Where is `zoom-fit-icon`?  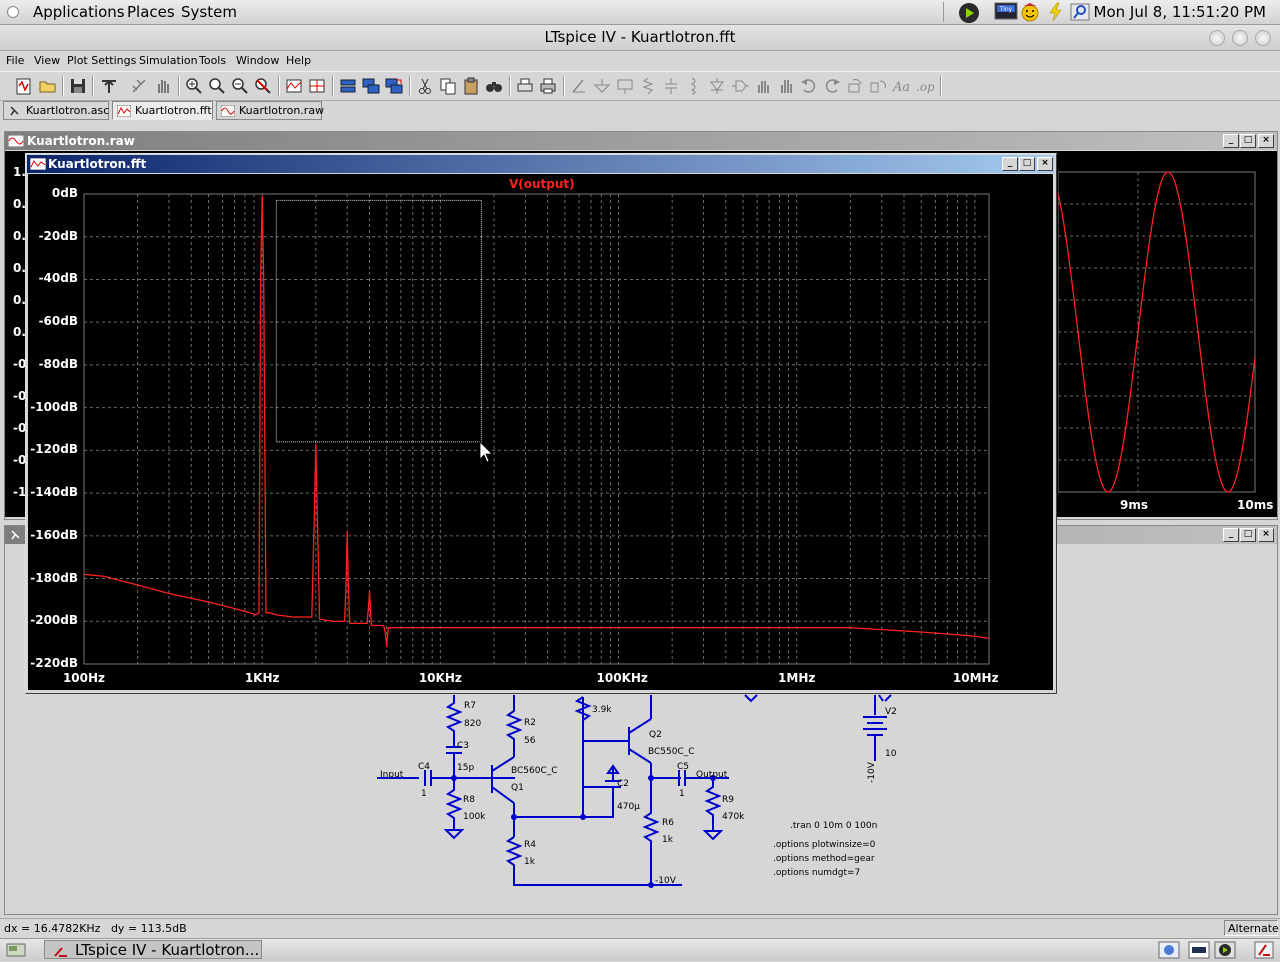 zoom-fit-icon is located at coordinates (263, 86).